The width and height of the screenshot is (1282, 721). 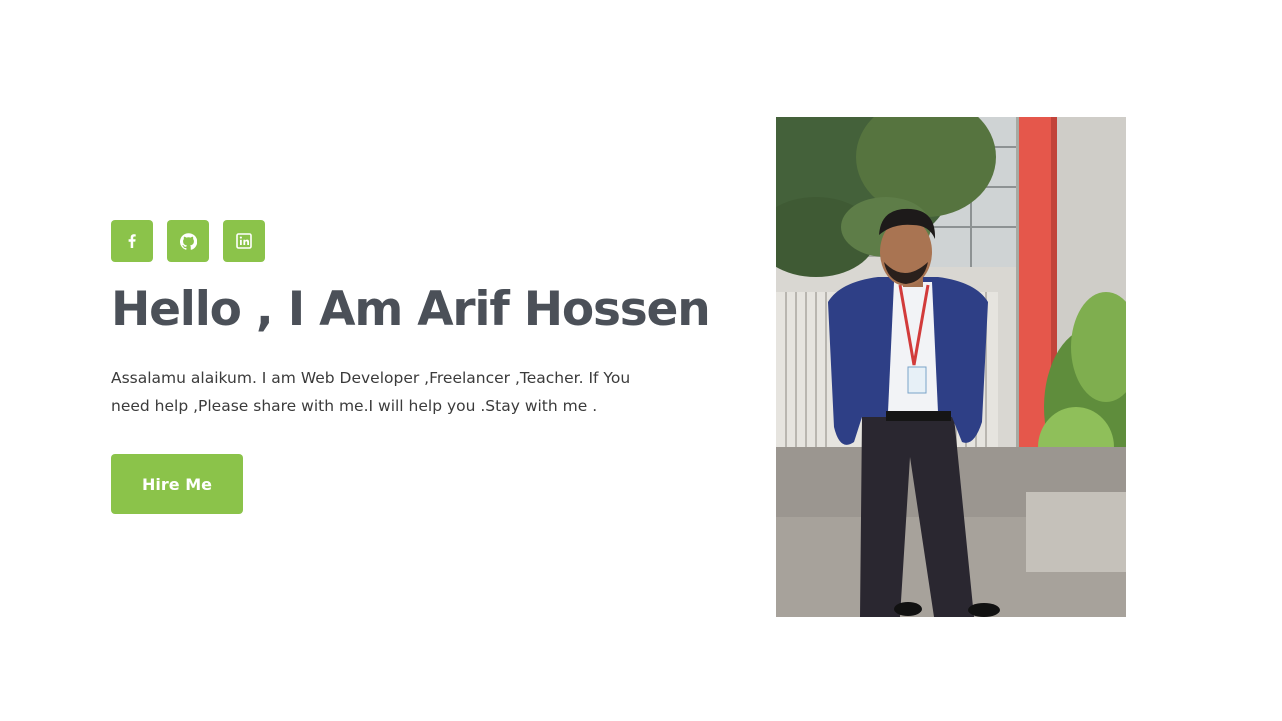 I want to click on linkedin-icon, so click(x=244, y=241).